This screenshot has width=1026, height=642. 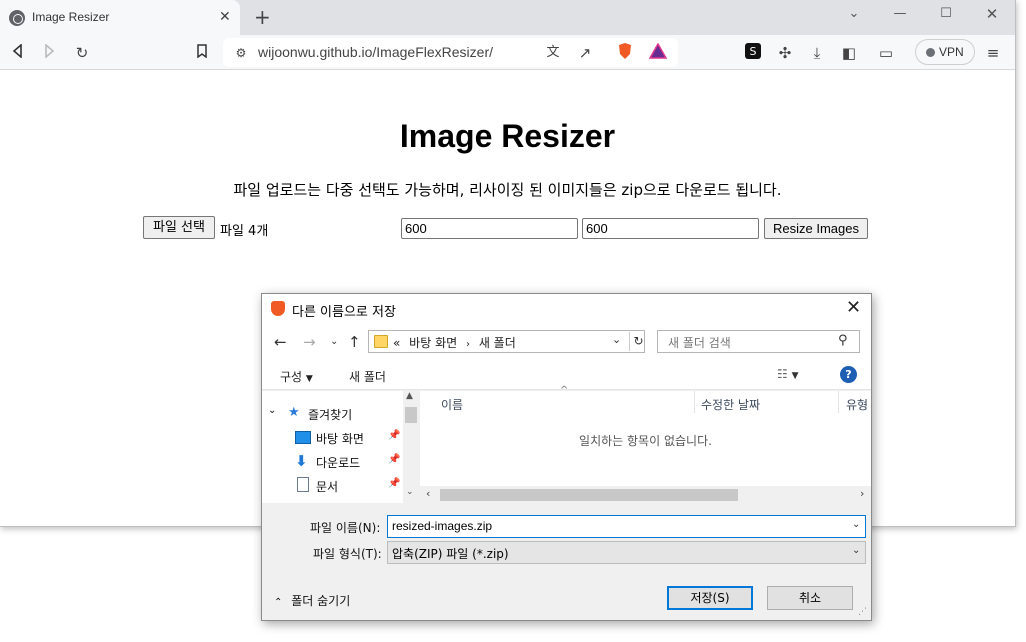 What do you see at coordinates (272, 410) in the screenshot?
I see `collapse-chevron-icon: ⌄` at bounding box center [272, 410].